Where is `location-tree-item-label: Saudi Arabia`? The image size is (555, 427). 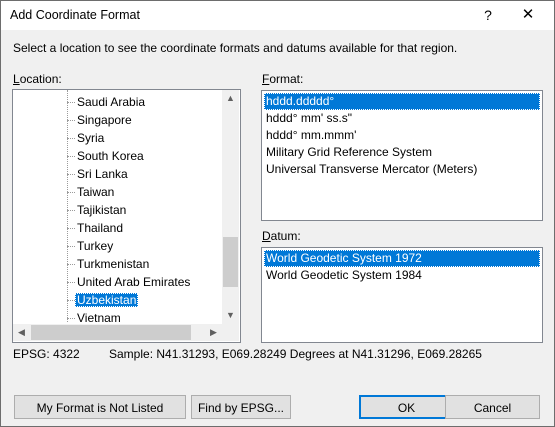
location-tree-item-label: Saudi Arabia is located at coordinates (111, 102).